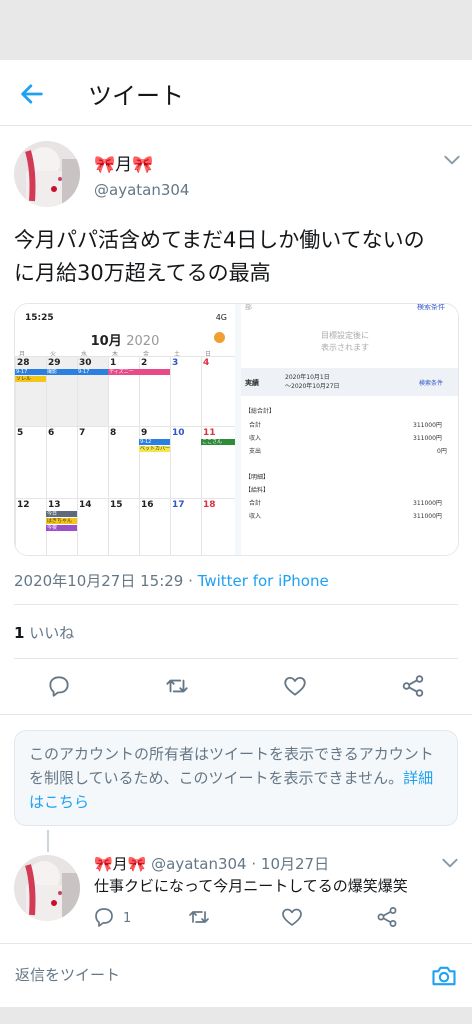  Describe the element at coordinates (61, 514) in the screenshot. I see `calendar-event: 今日` at that location.